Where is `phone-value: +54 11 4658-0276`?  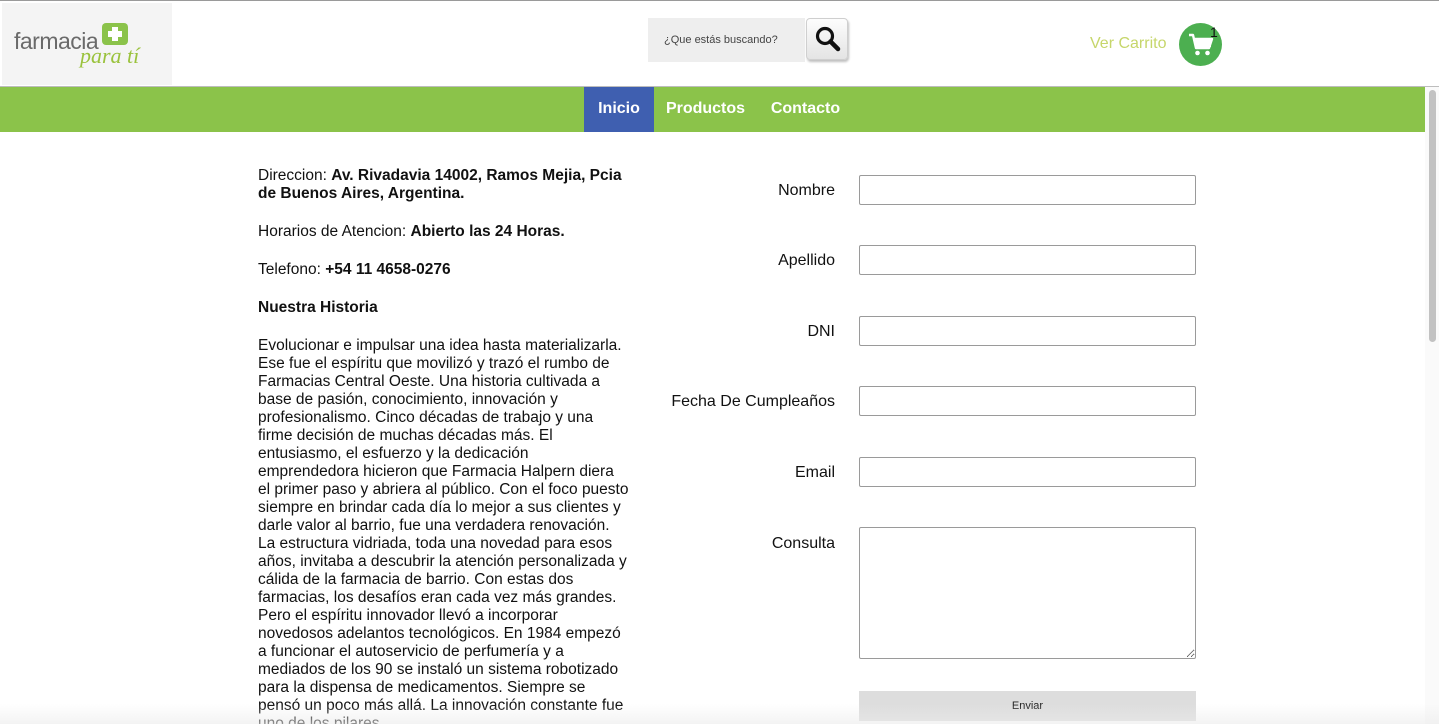 phone-value: +54 11 4658-0276 is located at coordinates (388, 269).